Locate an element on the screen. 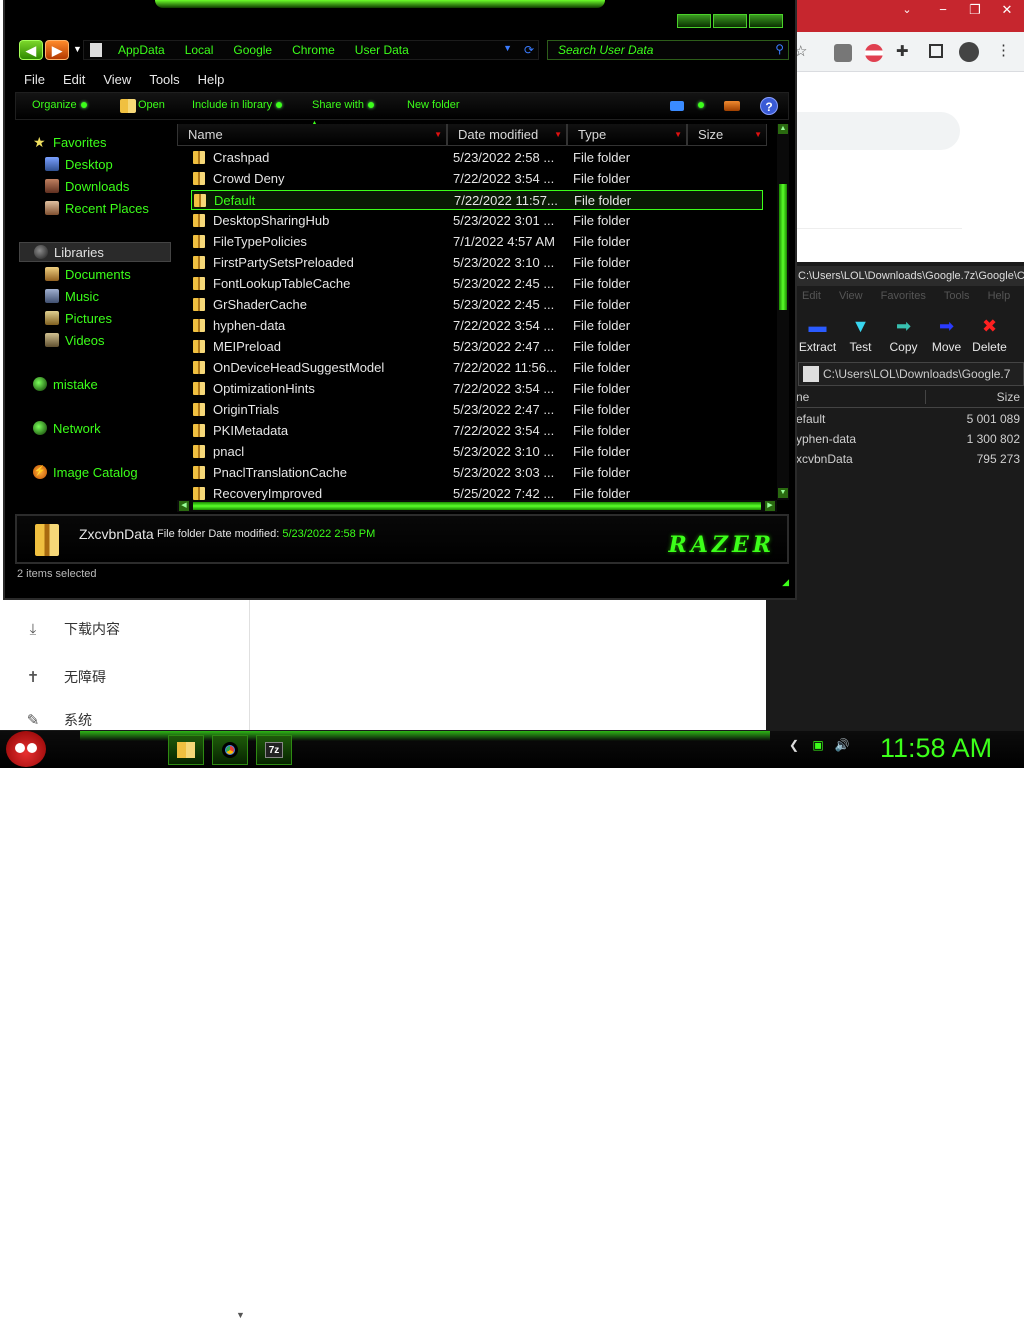 The width and height of the screenshot is (1024, 1320). settings-search-bar is located at coordinates (875, 131).